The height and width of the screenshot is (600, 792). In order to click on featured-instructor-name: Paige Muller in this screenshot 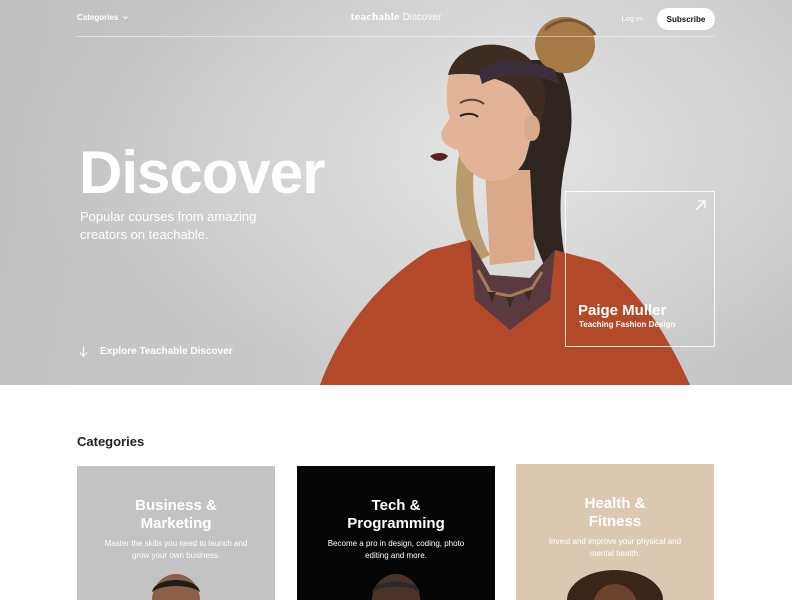, I will do `click(622, 310)`.